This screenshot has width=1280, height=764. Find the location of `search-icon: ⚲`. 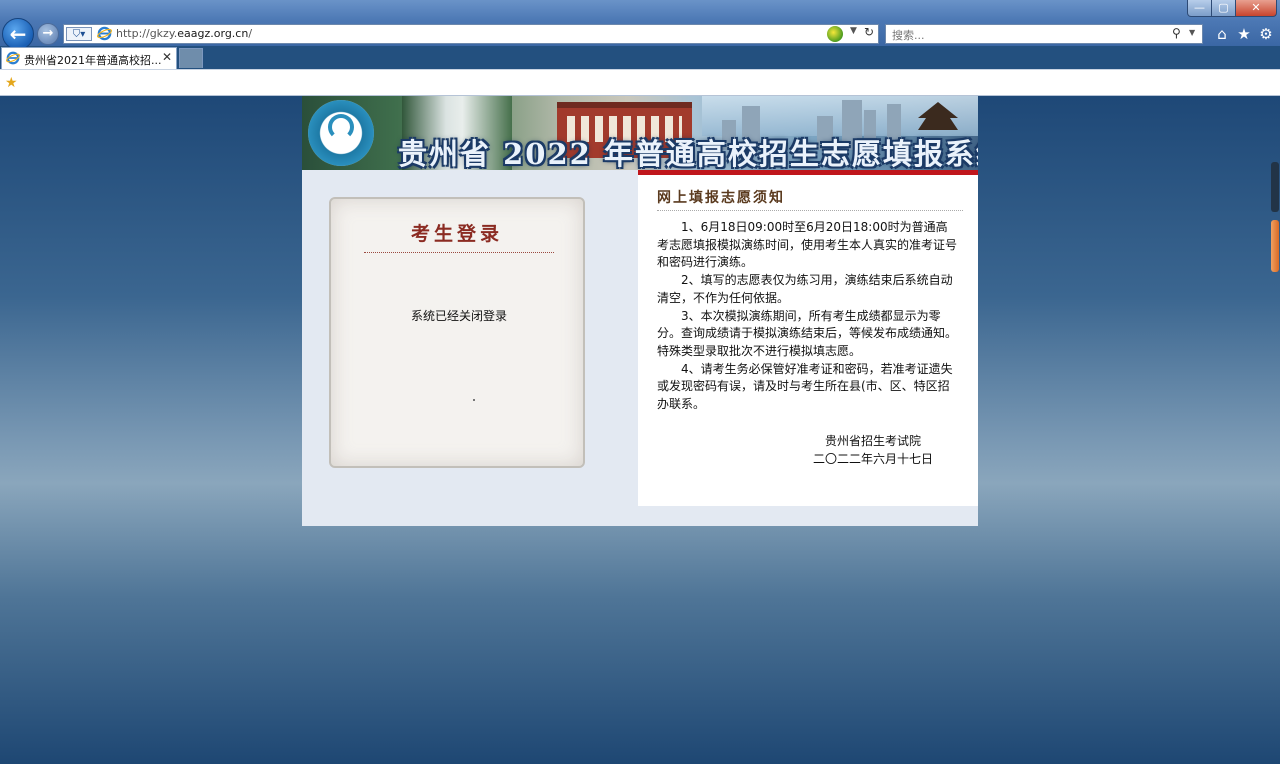

search-icon: ⚲ is located at coordinates (1176, 33).